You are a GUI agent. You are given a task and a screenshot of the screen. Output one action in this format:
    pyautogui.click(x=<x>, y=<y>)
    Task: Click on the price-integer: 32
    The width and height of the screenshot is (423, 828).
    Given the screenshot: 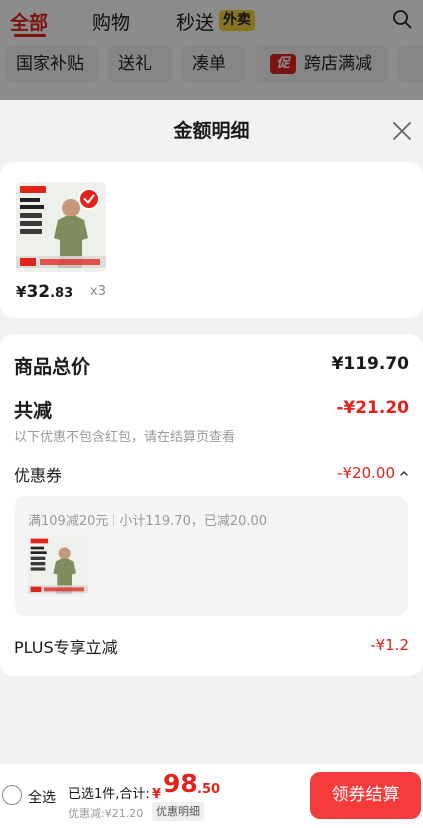 What is the action you would take?
    pyautogui.click(x=38, y=292)
    